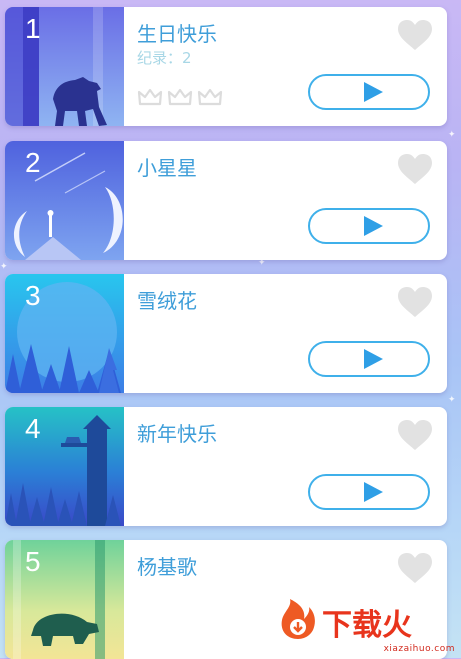 Image resolution: width=461 pixels, height=659 pixels. I want to click on song-record: 纪录：2, so click(164, 58).